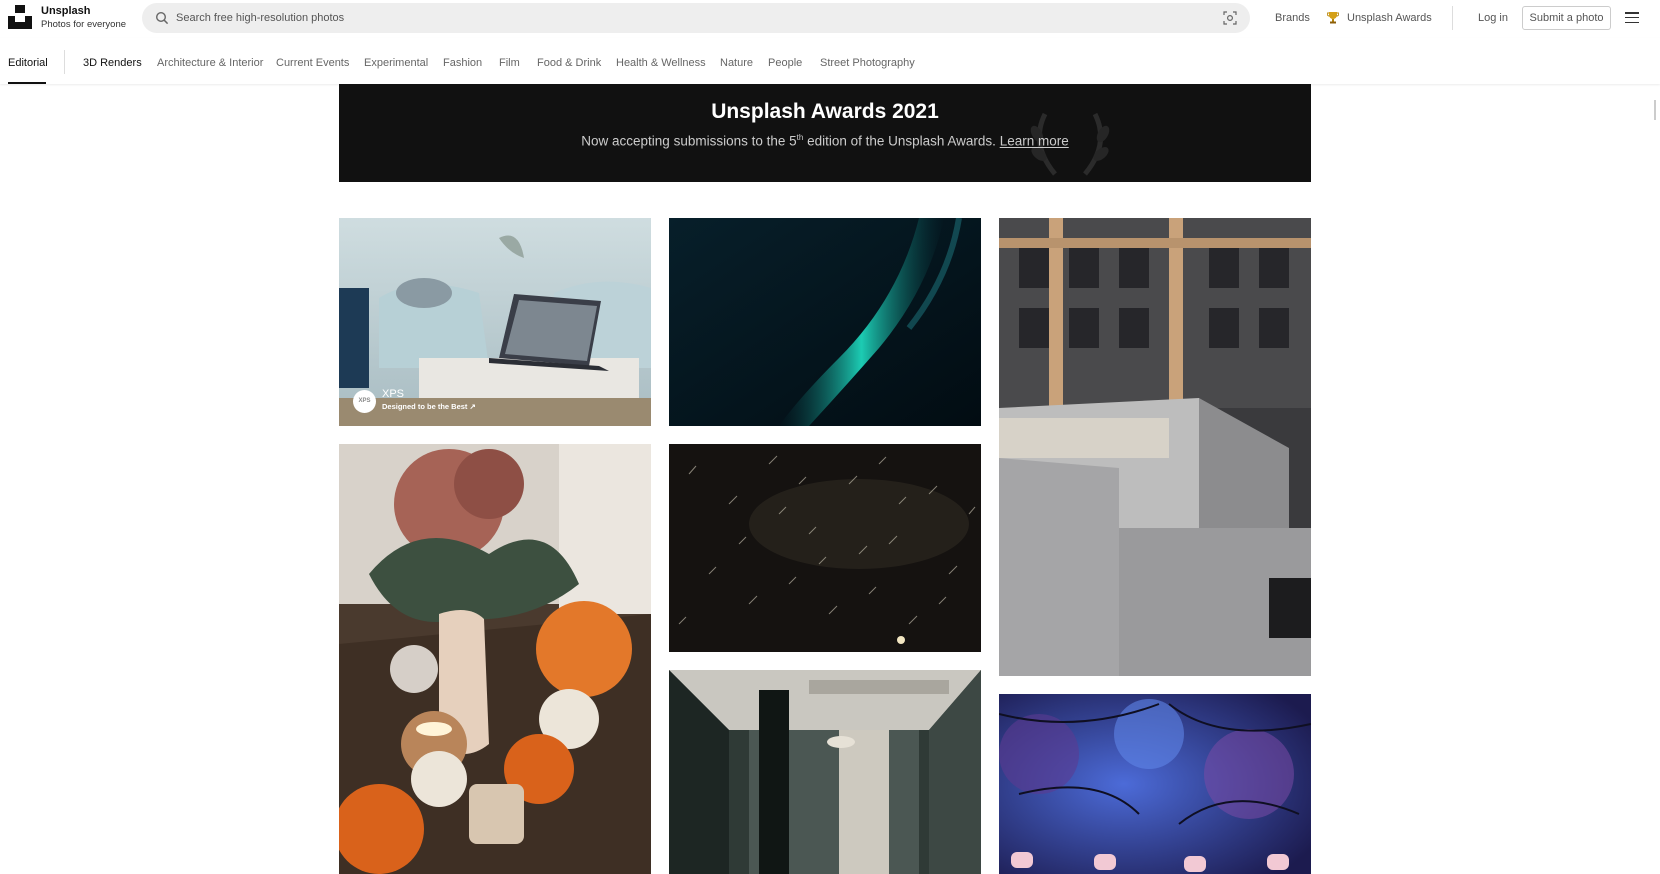  I want to click on hamburger-menu-icon, so click(1632, 18).